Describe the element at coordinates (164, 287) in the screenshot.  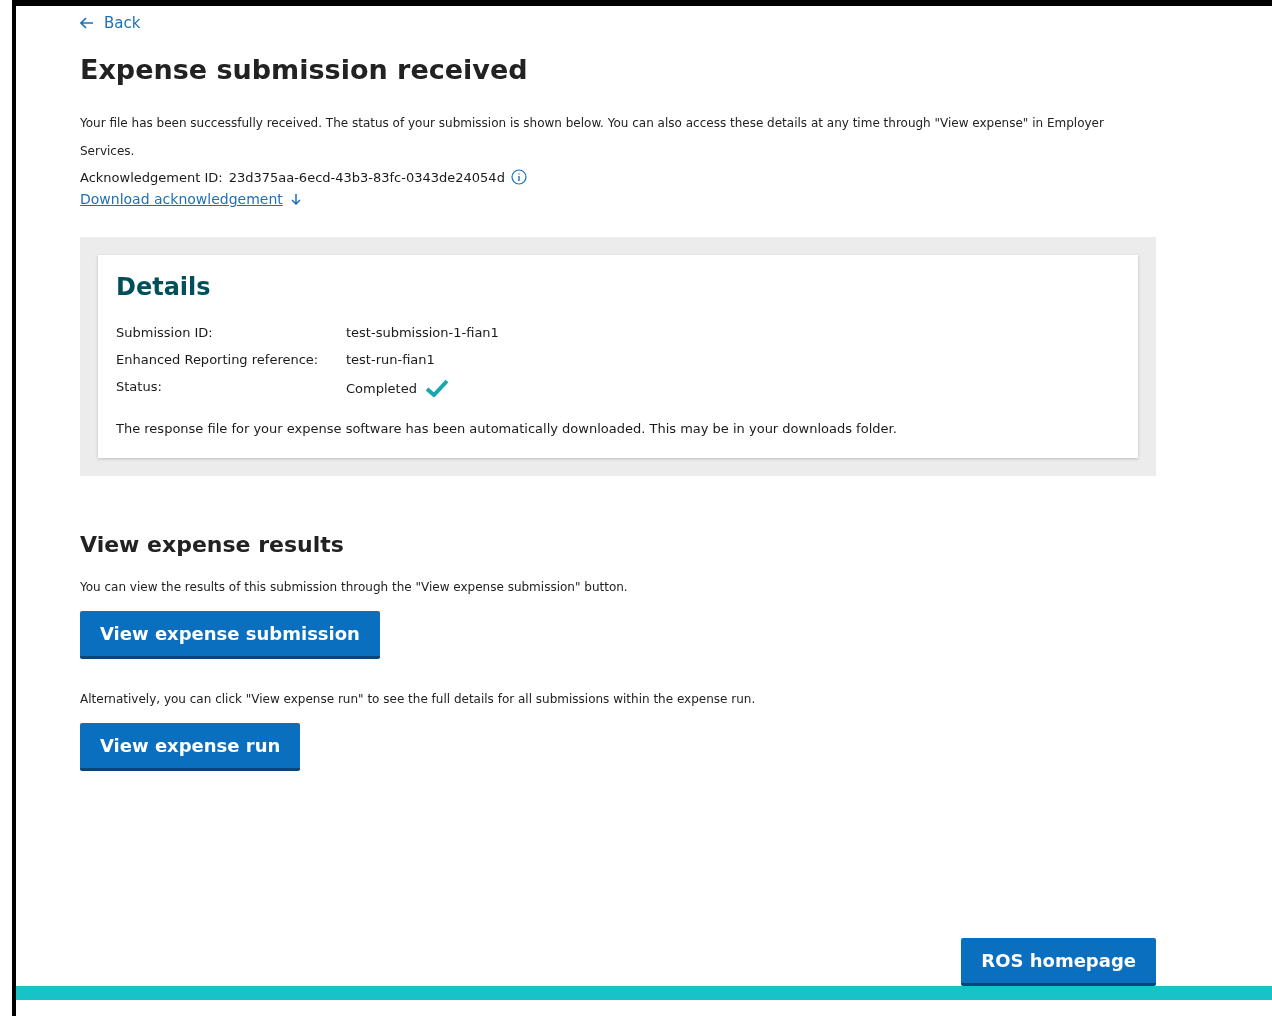
I see `details-heading: Details` at that location.